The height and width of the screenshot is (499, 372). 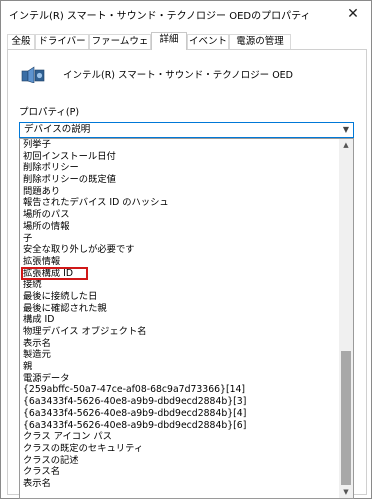 What do you see at coordinates (169, 41) in the screenshot?
I see `tab-details: 詳細` at bounding box center [169, 41].